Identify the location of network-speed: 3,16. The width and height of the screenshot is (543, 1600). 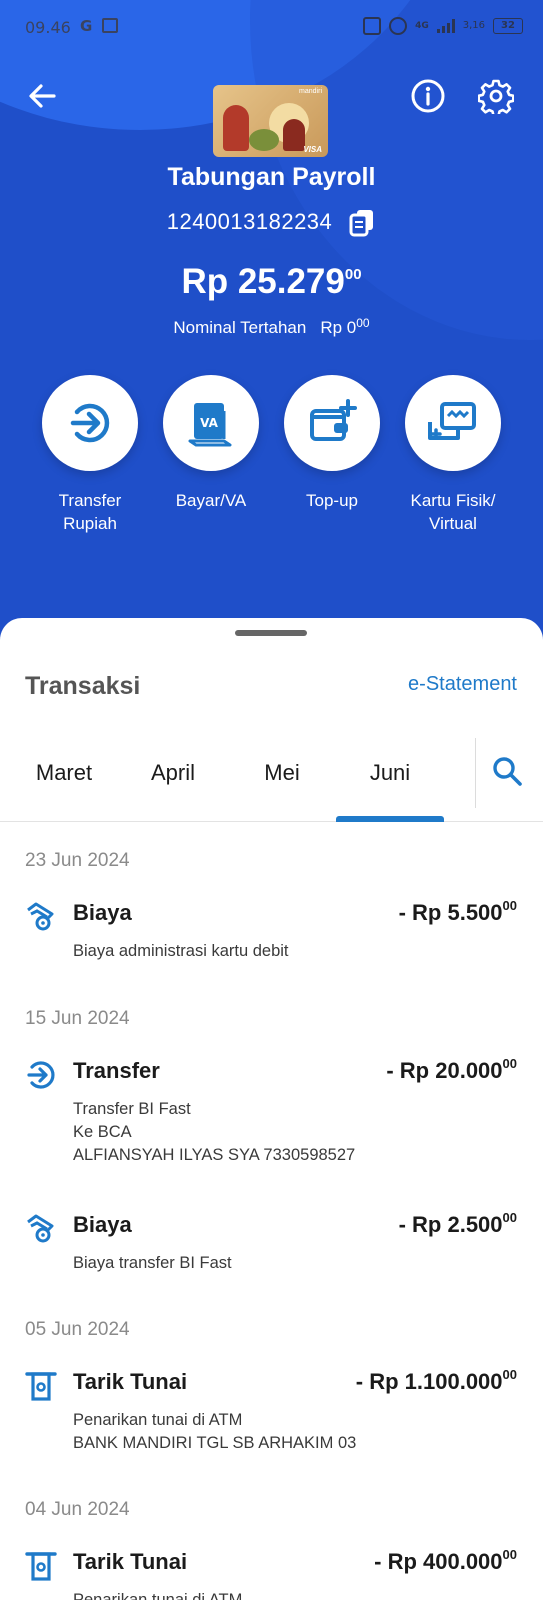
(473, 25).